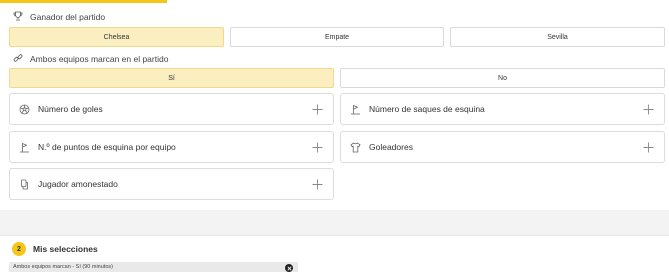  I want to click on option-chelsea: Chelsea, so click(116, 37).